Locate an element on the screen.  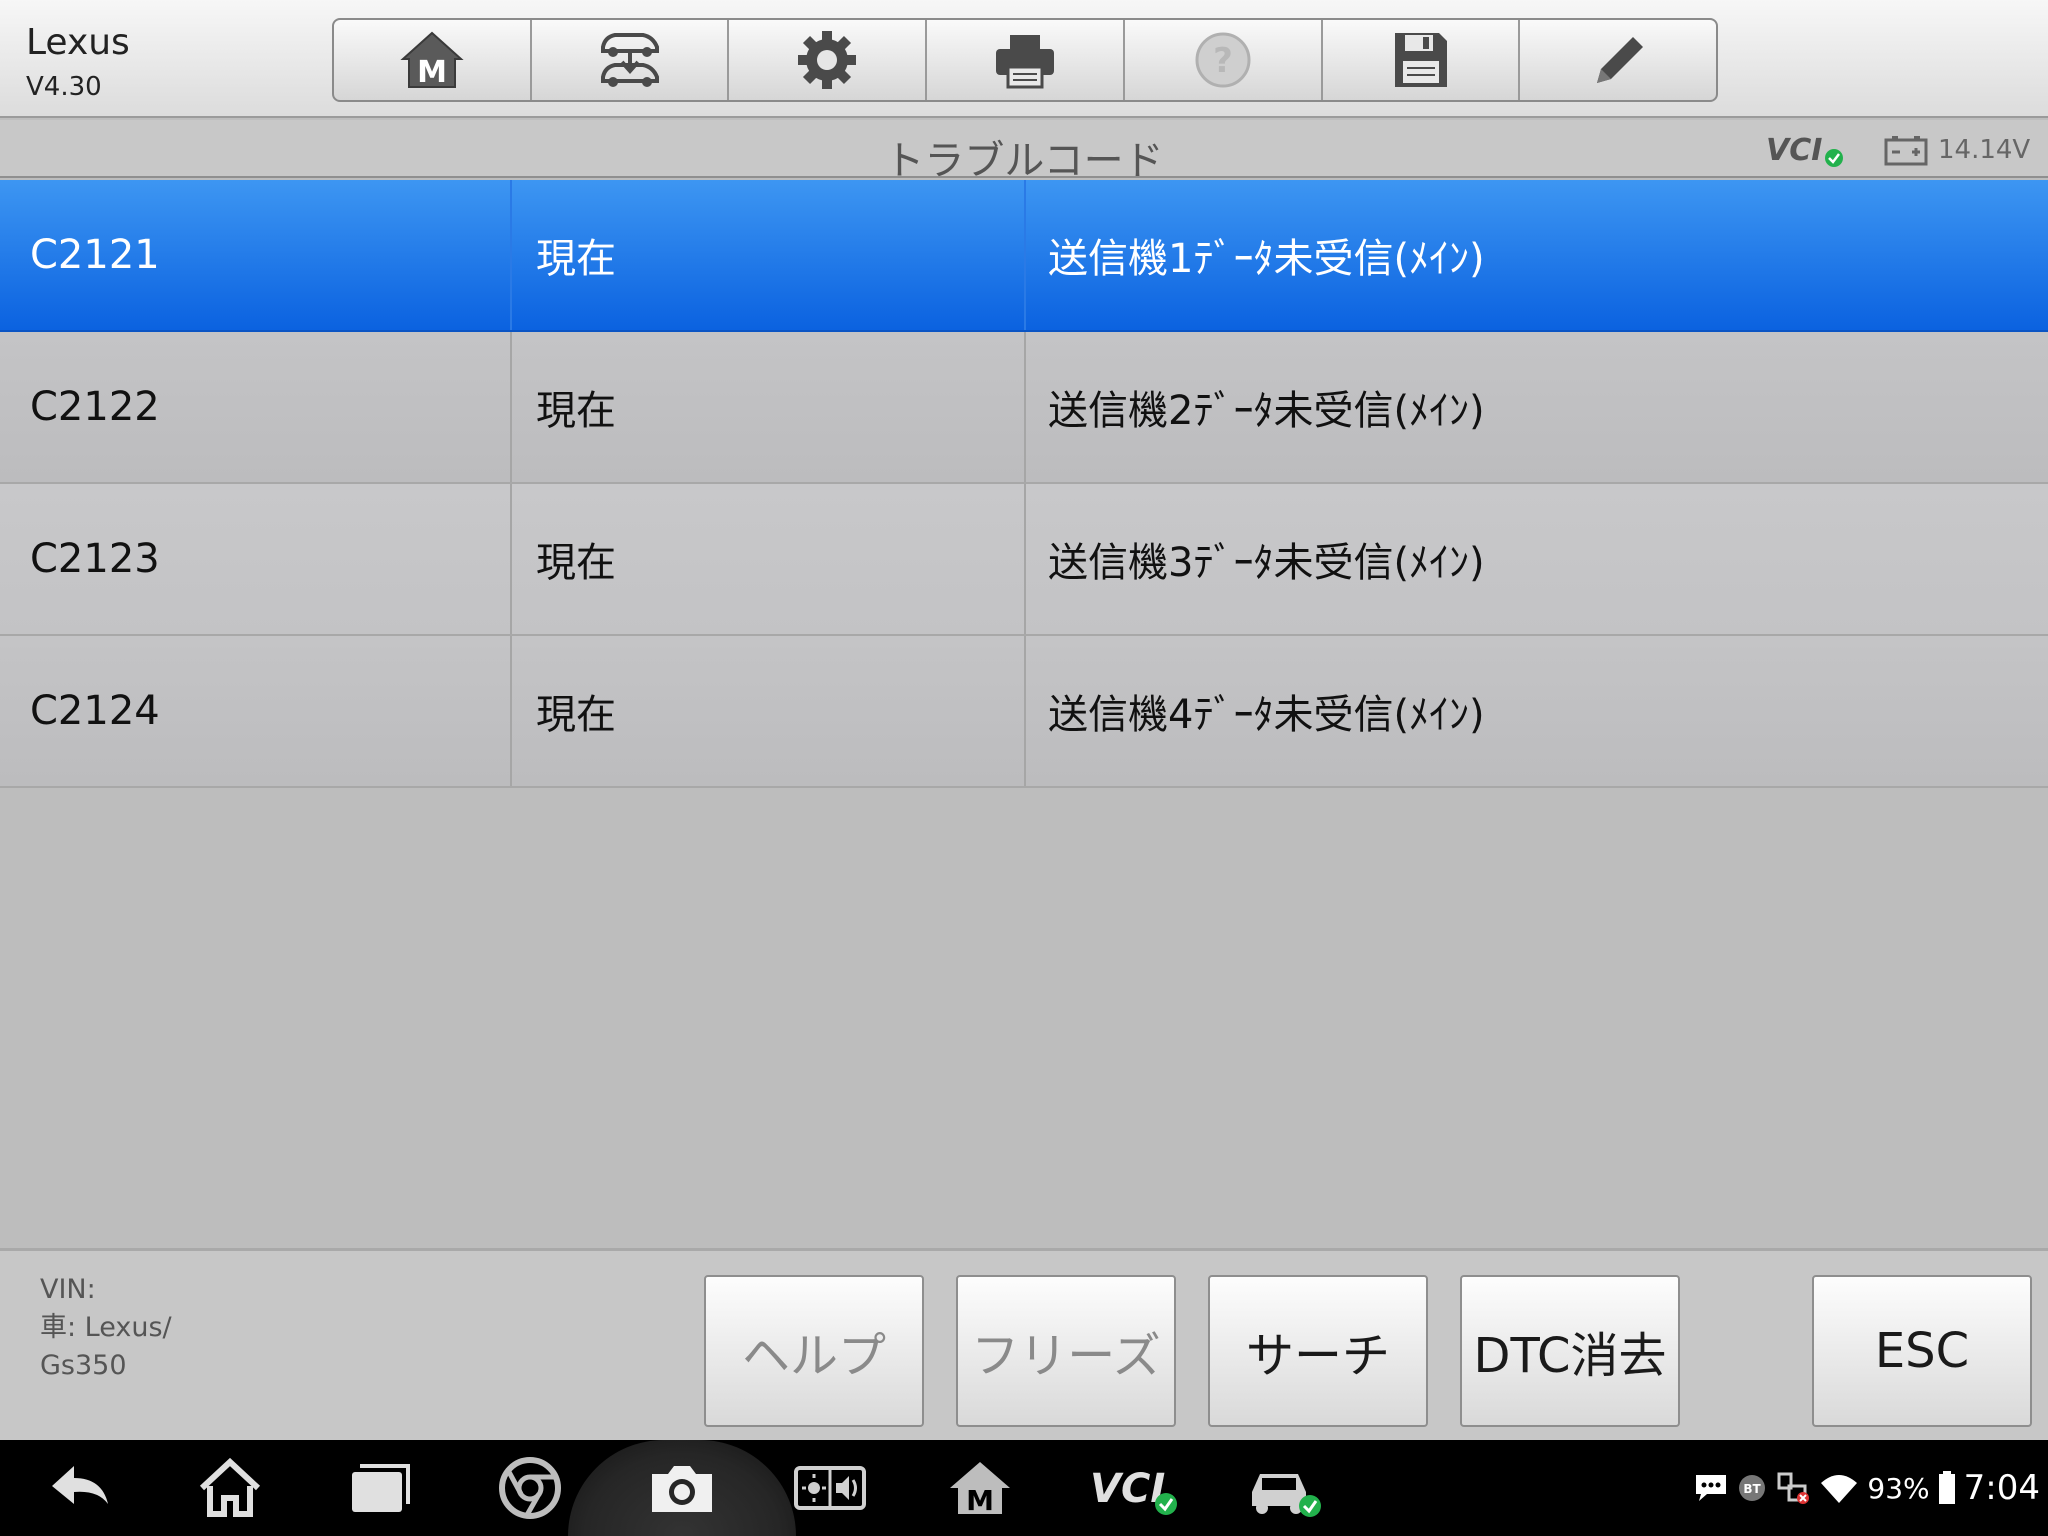
pencil-icon is located at coordinates (1620, 60).